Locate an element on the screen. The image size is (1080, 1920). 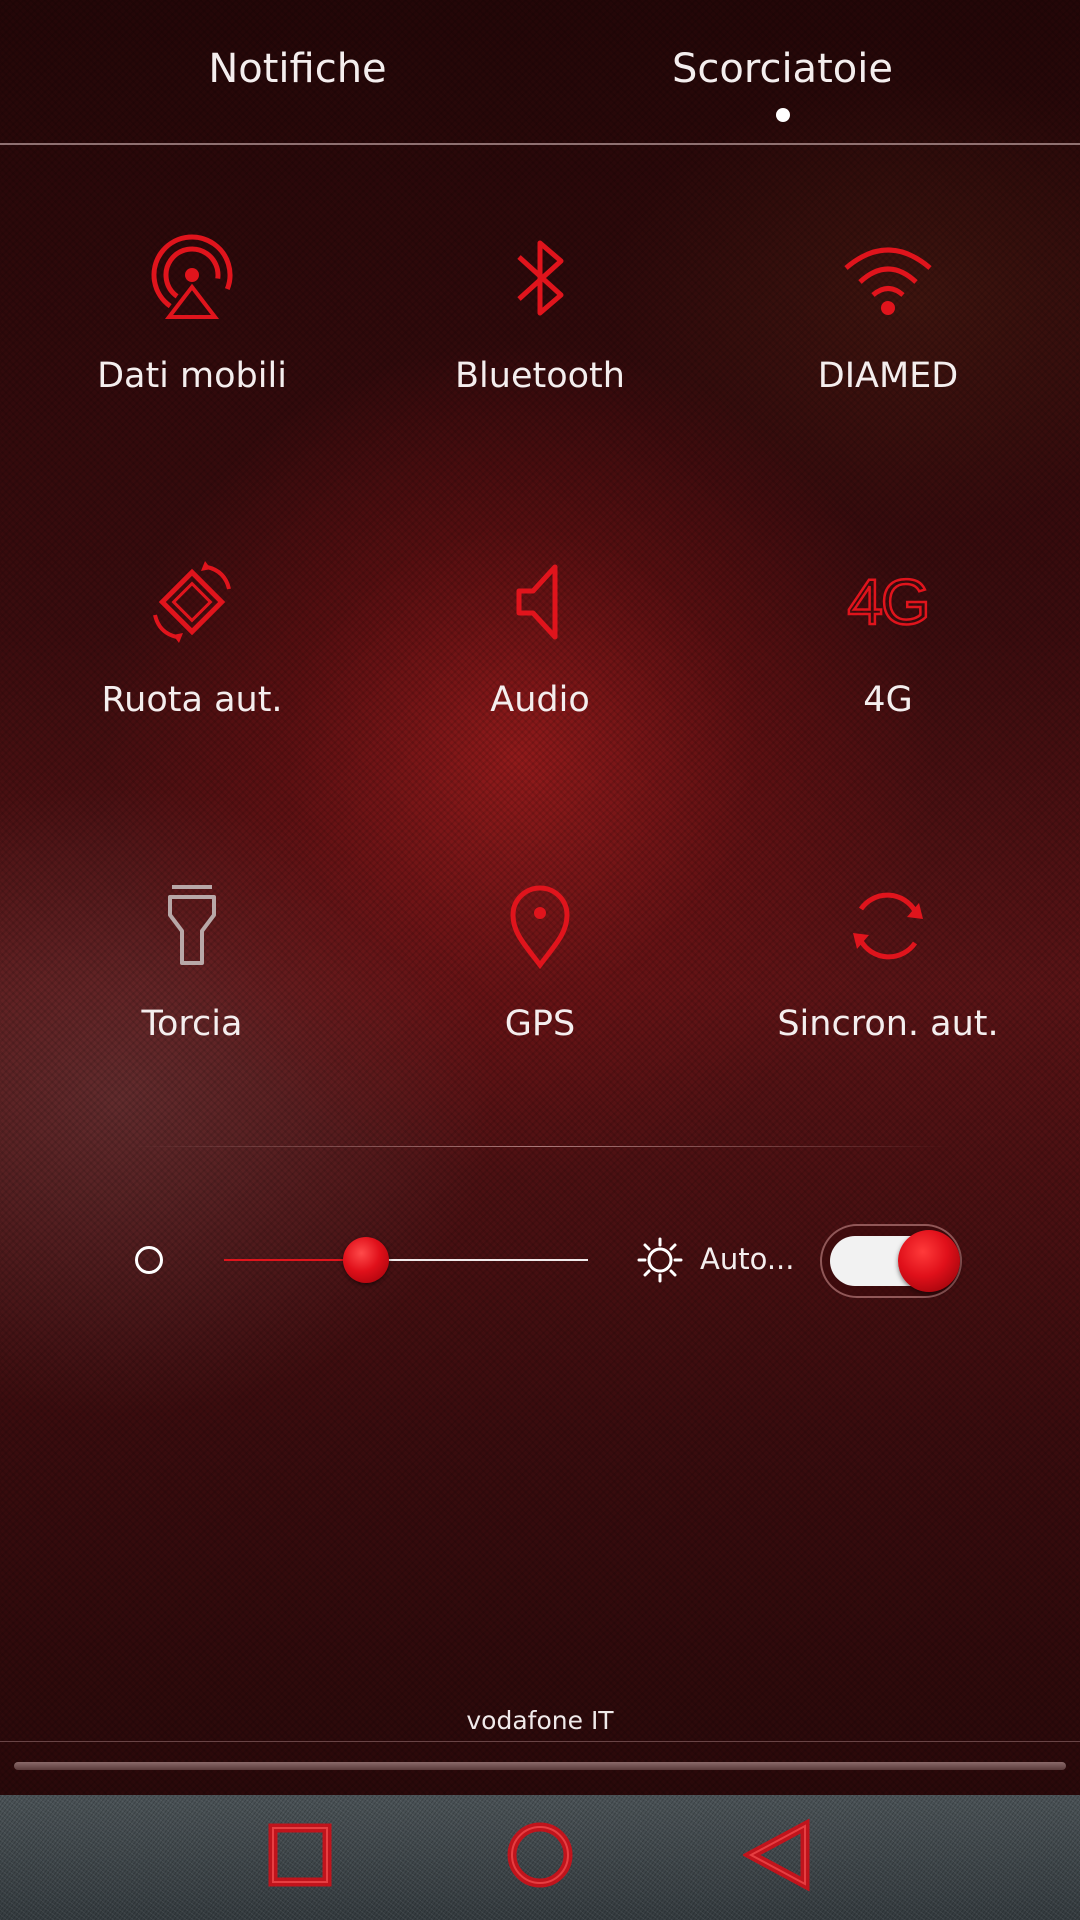
tile-flashlight: Torcia is located at coordinates (192, 996).